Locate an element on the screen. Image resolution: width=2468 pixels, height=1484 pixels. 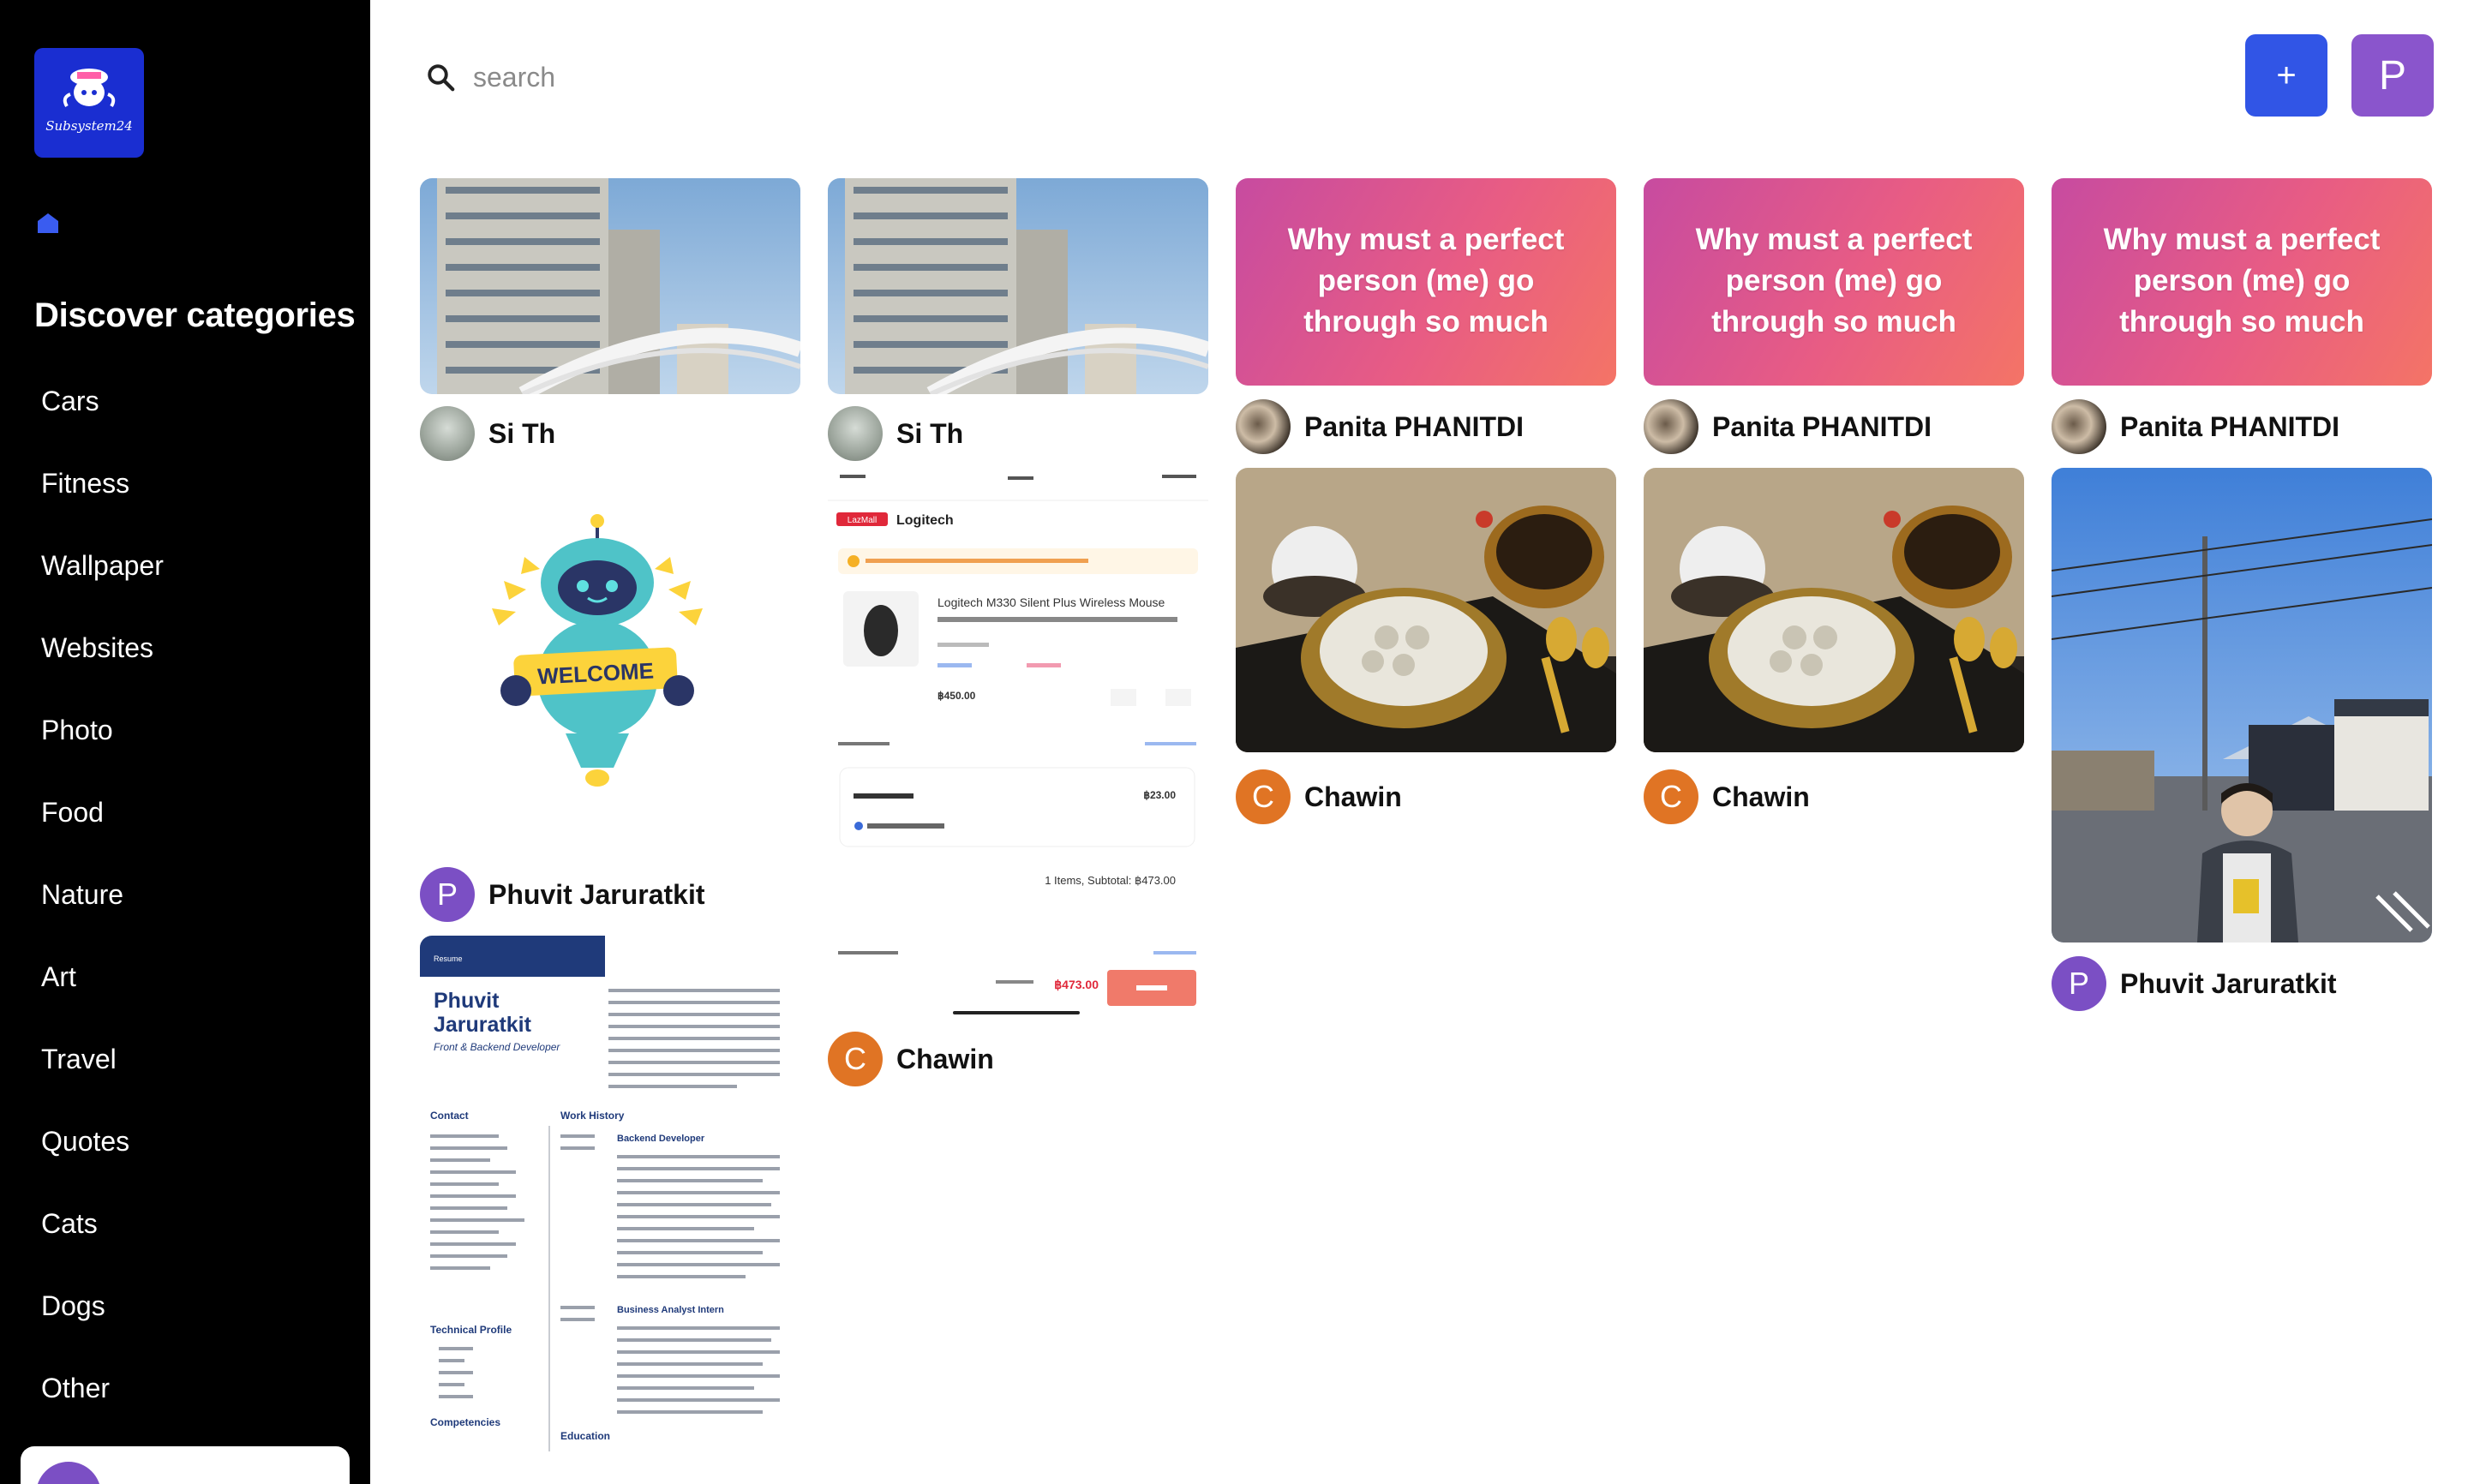
resume-name-first: Phuvit is located at coordinates (467, 1001).